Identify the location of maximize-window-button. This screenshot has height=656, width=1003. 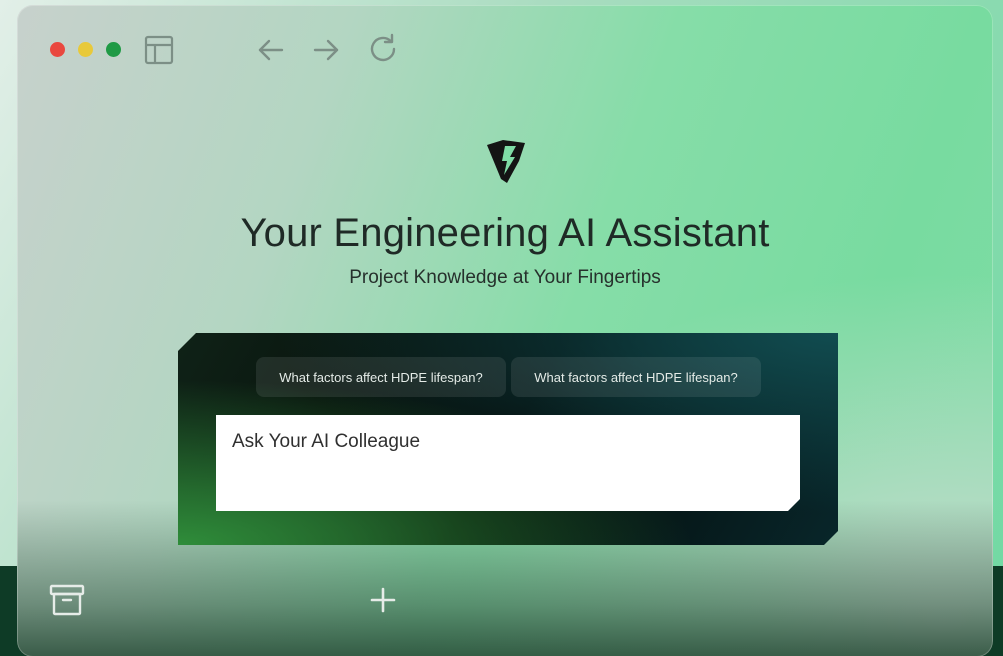
(113, 49).